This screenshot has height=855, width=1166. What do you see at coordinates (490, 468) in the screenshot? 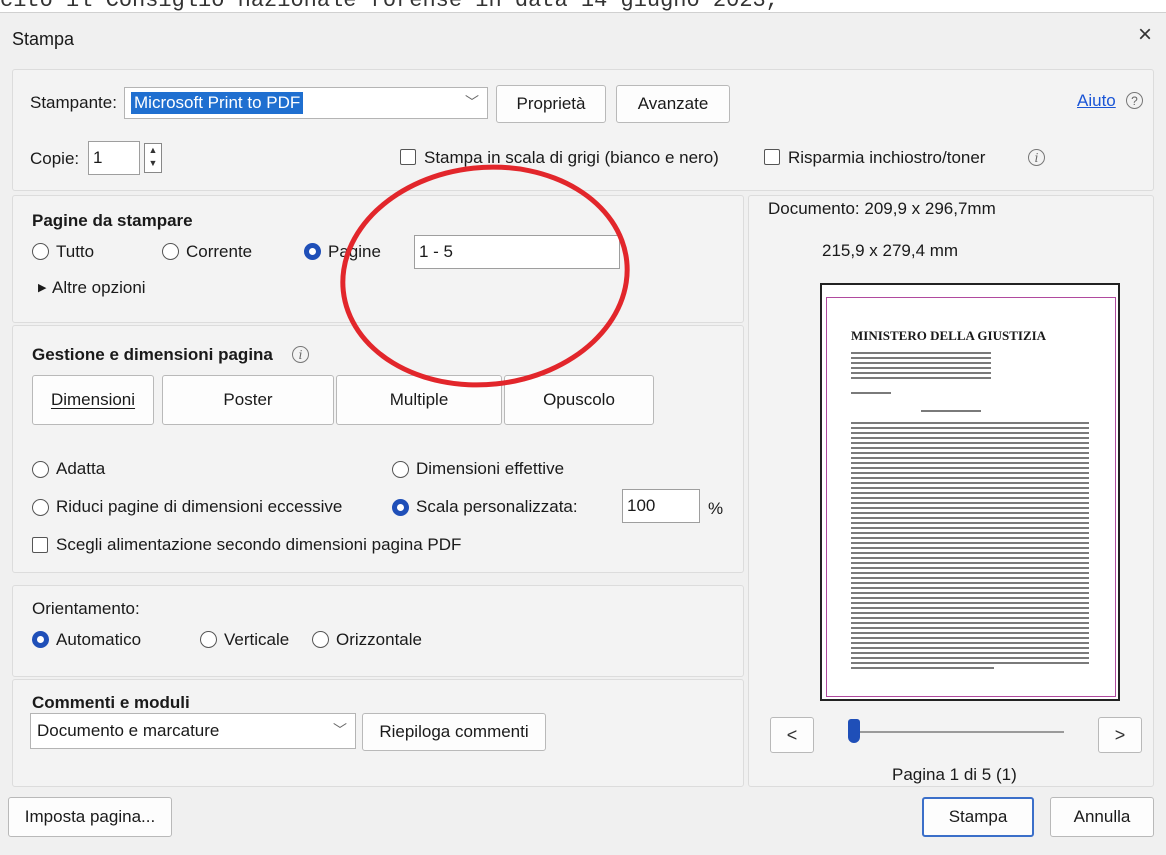
I see `radio-actual-size-label: Dimensioni effettive` at bounding box center [490, 468].